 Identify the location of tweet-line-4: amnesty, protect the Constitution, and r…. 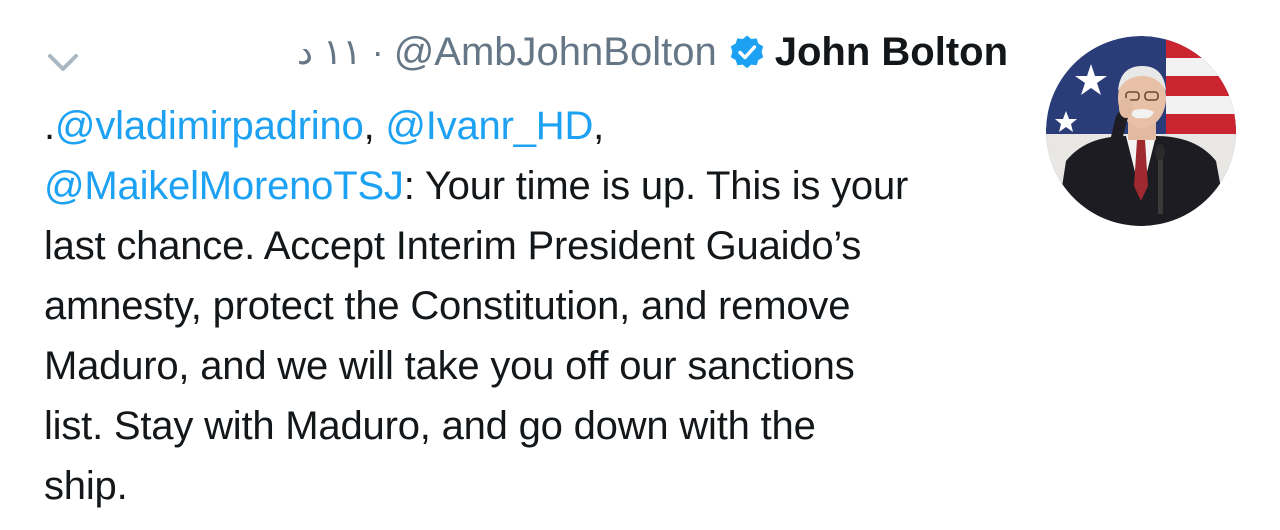
(447, 306).